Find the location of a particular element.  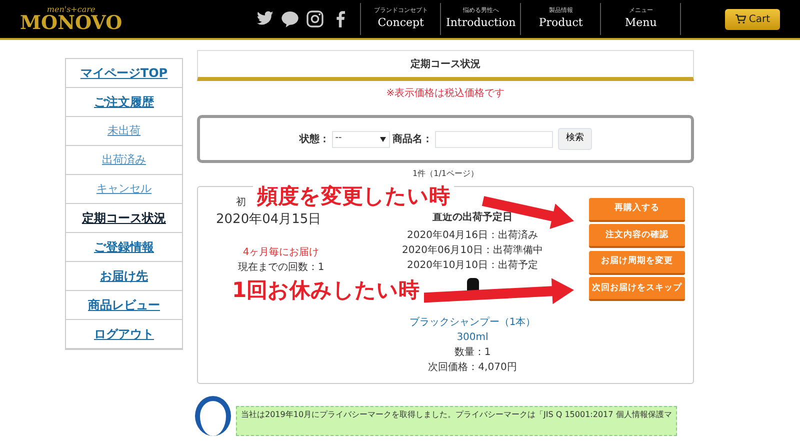

page-count: 1件（1/1ページ） is located at coordinates (445, 173).